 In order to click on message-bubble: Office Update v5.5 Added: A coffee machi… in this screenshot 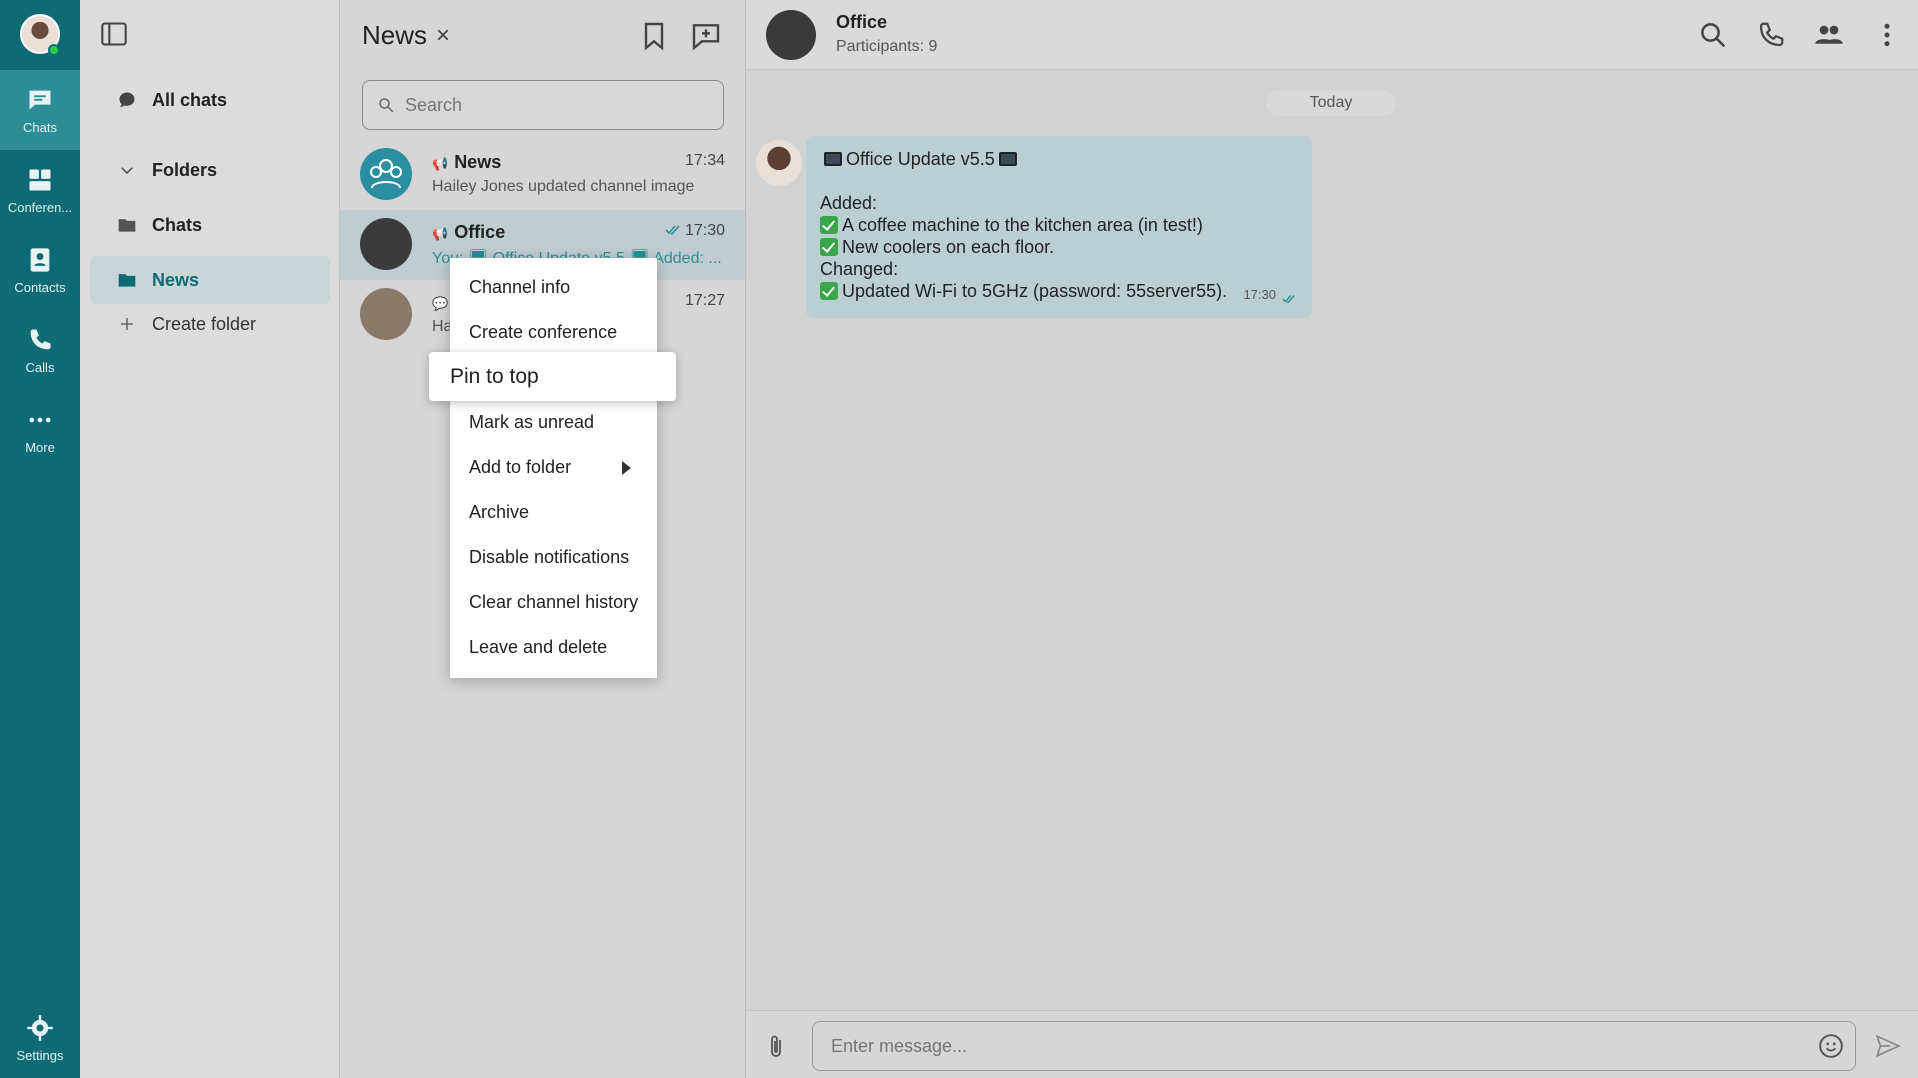, I will do `click(1059, 227)`.